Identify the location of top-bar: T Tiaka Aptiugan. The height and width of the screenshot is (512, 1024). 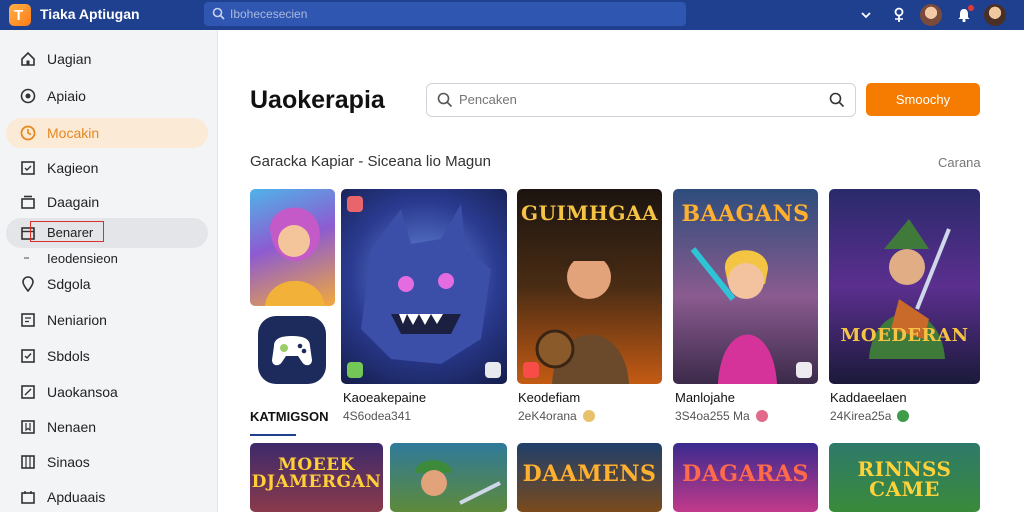
(512, 15).